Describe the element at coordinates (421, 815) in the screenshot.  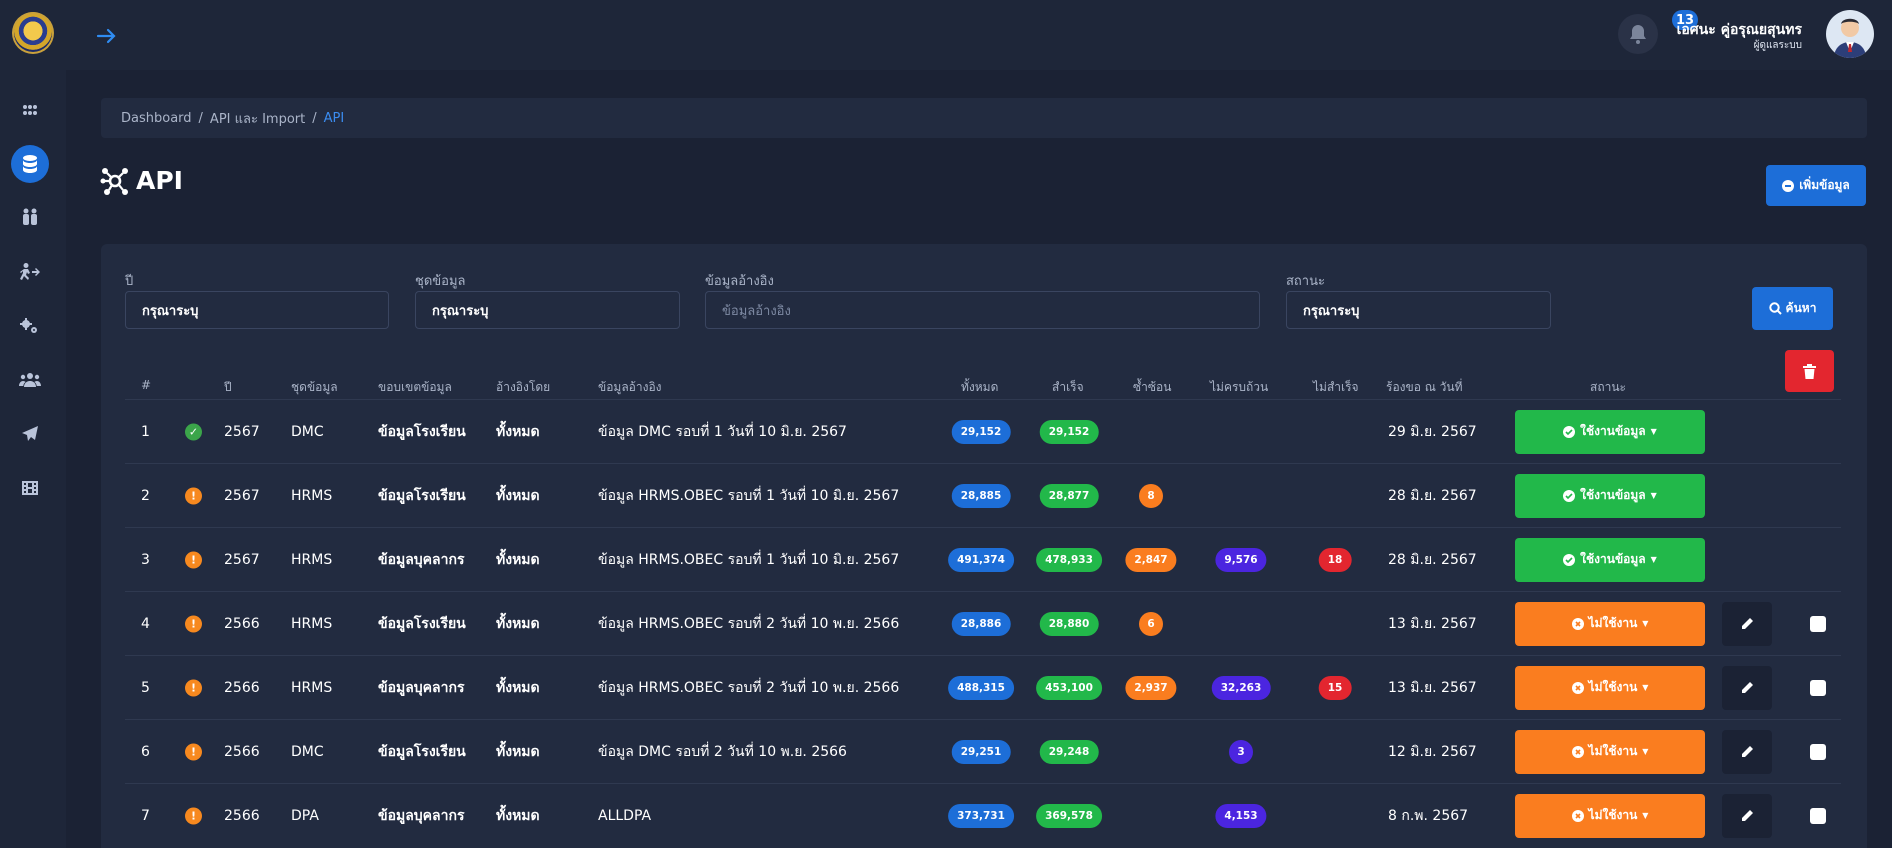
I see `row-scope: ข้อมูลบุคลากร` at that location.